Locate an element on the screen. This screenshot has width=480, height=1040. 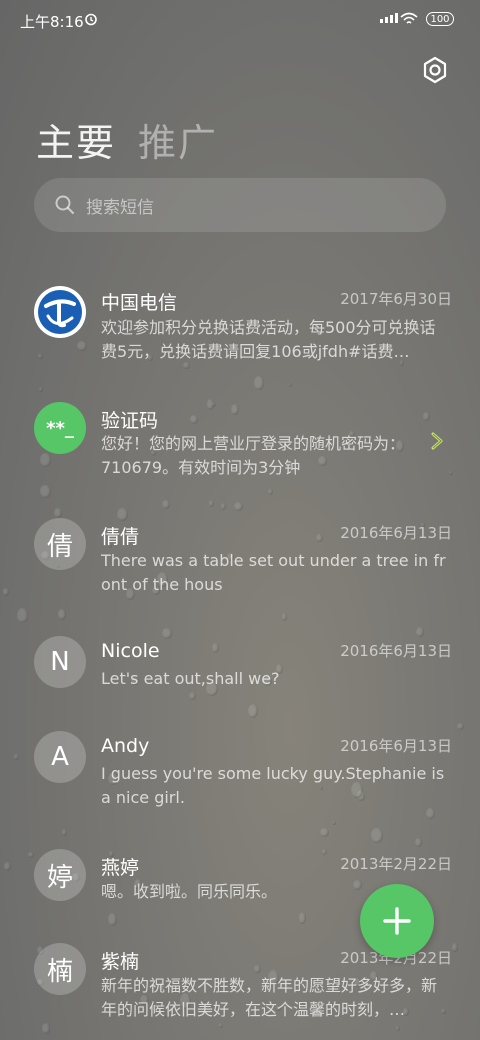
wifi-icon is located at coordinates (409, 18).